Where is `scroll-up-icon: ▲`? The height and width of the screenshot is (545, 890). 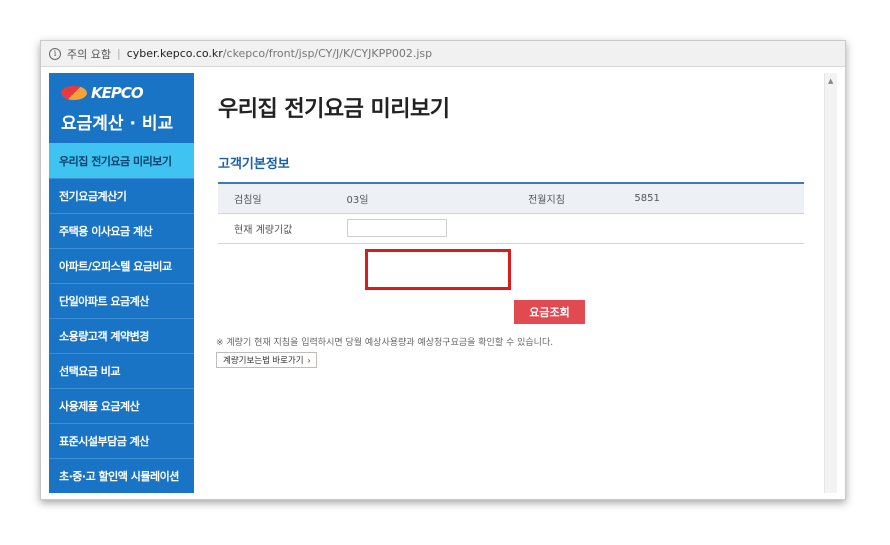 scroll-up-icon: ▲ is located at coordinates (830, 81).